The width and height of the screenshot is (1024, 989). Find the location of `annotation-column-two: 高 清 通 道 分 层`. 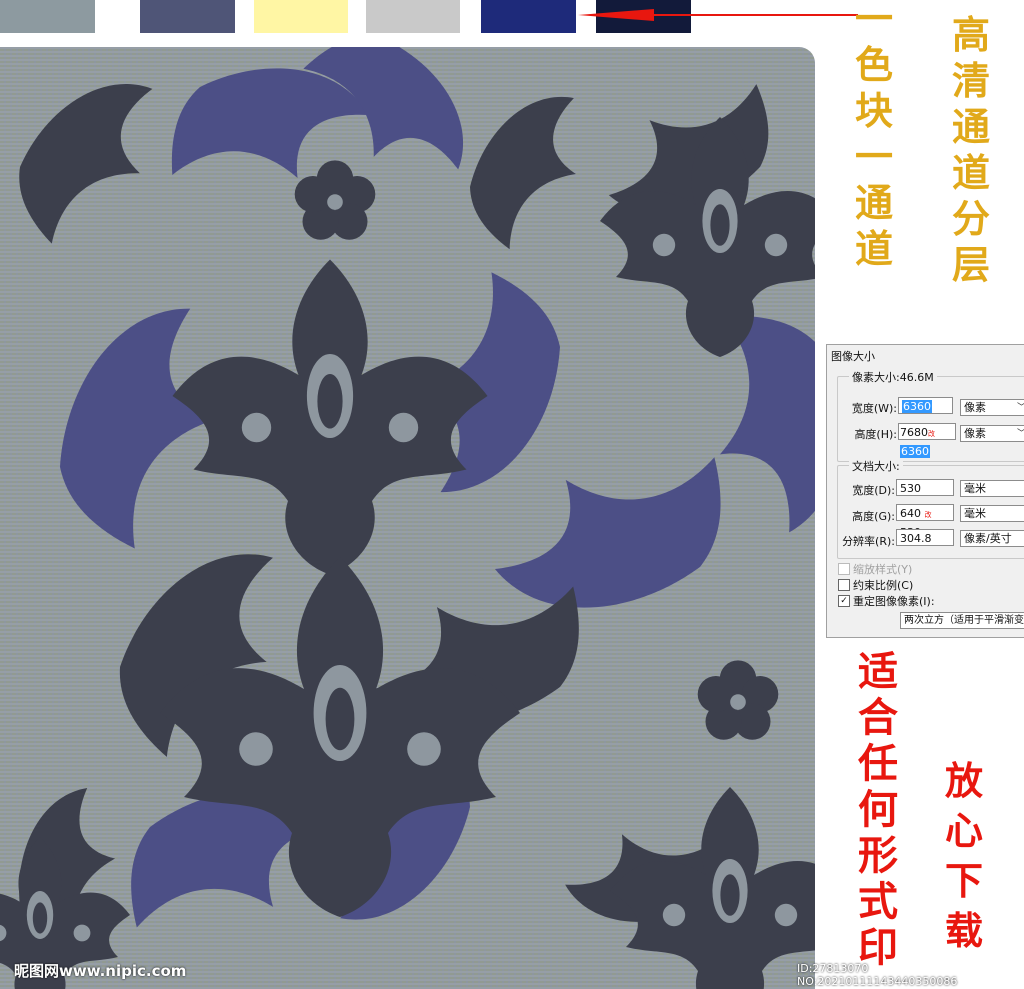

annotation-column-two: 高 清 通 道 分 层 is located at coordinates (971, 150).